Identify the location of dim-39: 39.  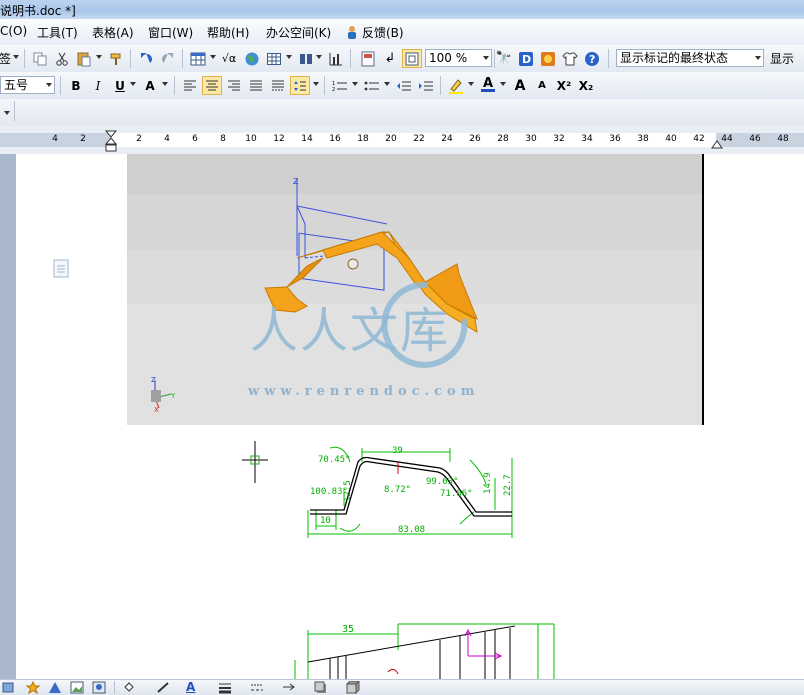
(397, 451).